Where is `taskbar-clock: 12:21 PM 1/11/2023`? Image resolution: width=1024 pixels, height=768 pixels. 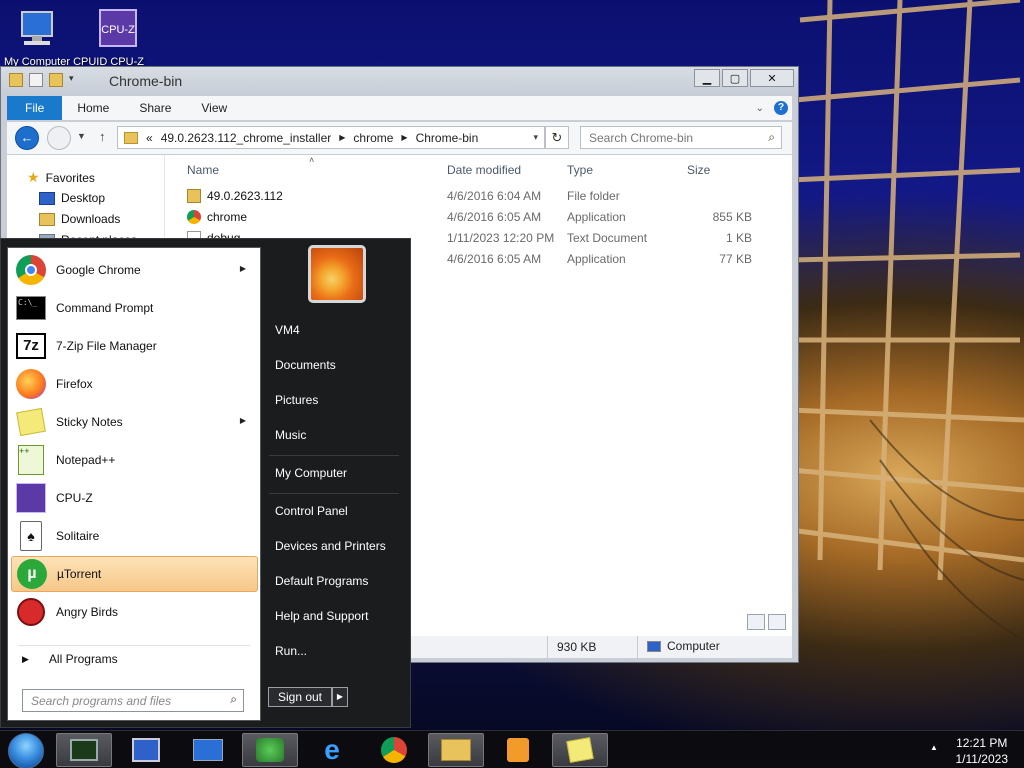
taskbar-clock: 12:21 PM 1/11/2023 is located at coordinates (982, 751).